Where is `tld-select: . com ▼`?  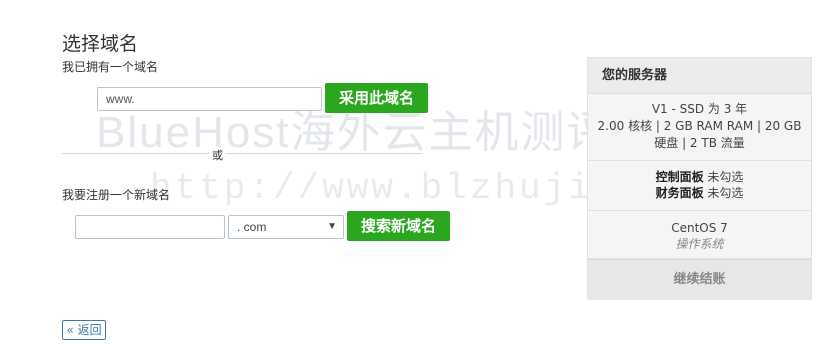
tld-select: . com ▼ is located at coordinates (286, 227).